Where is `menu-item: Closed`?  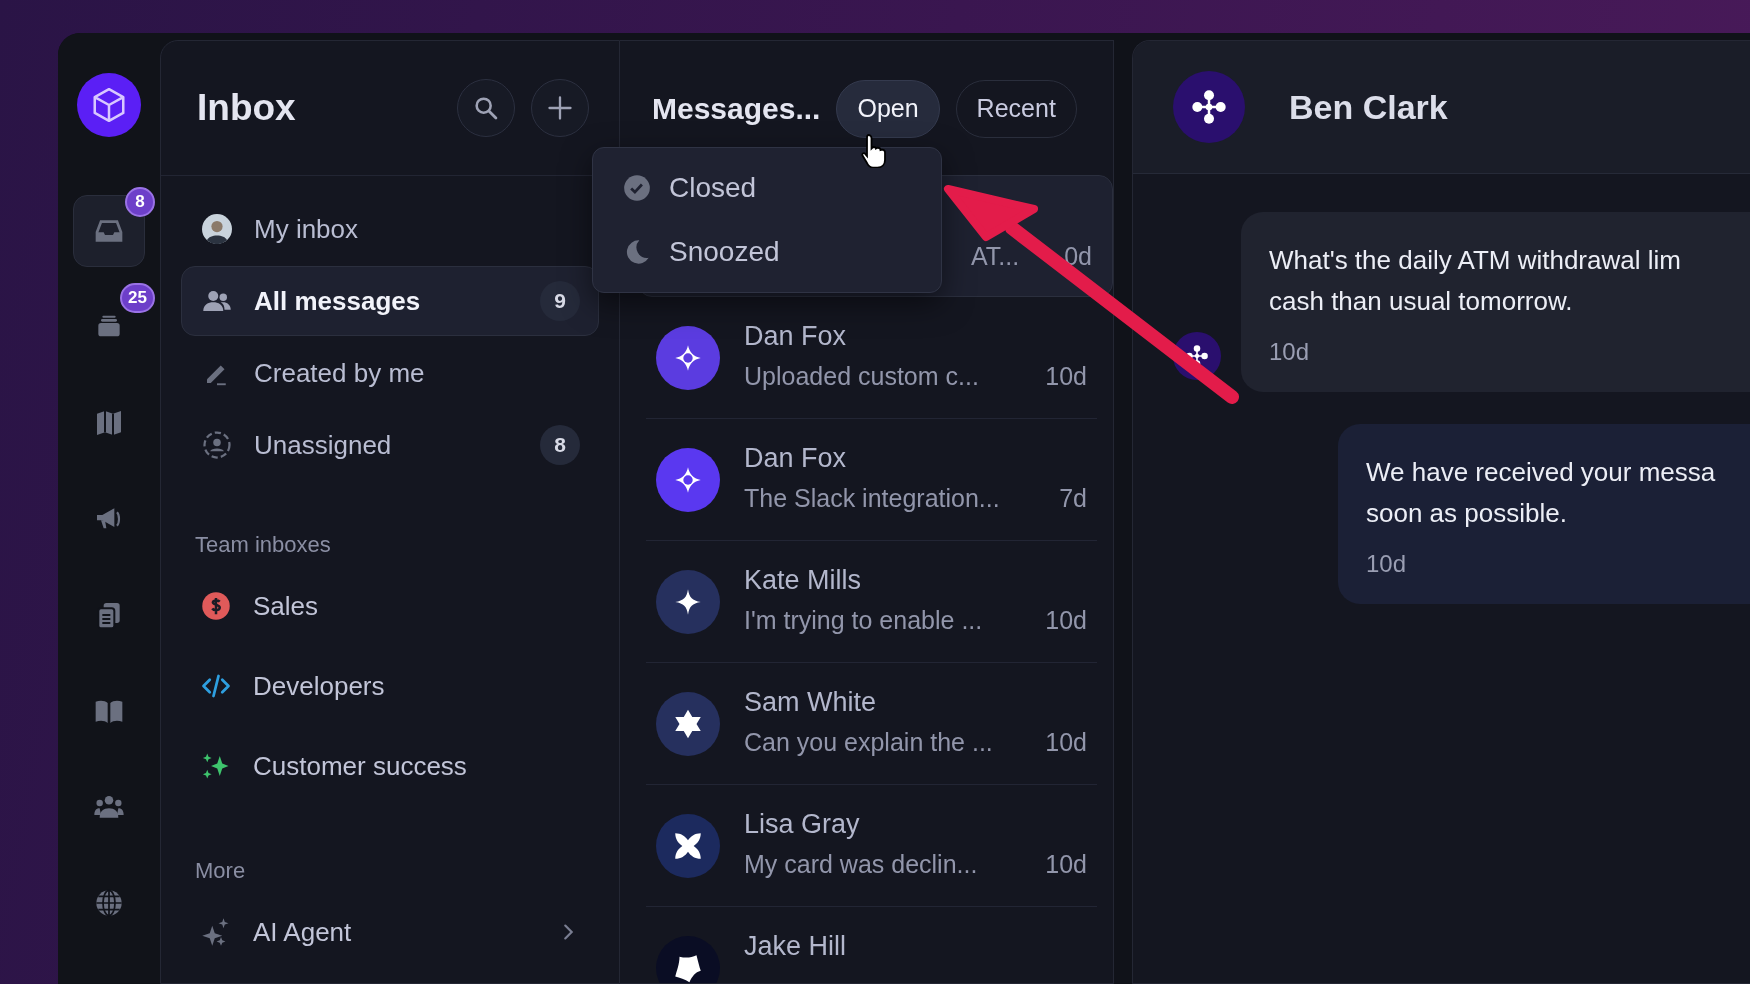
menu-item: Closed is located at coordinates (782, 188).